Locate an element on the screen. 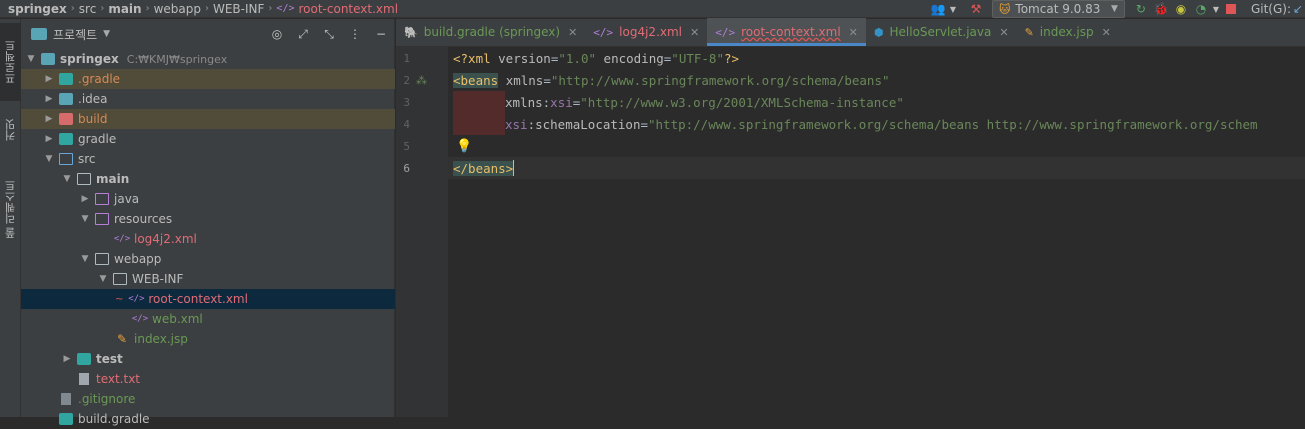 The height and width of the screenshot is (429, 1305). tree-item-gradle-dir: ▶ .gradle is located at coordinates (208, 79).